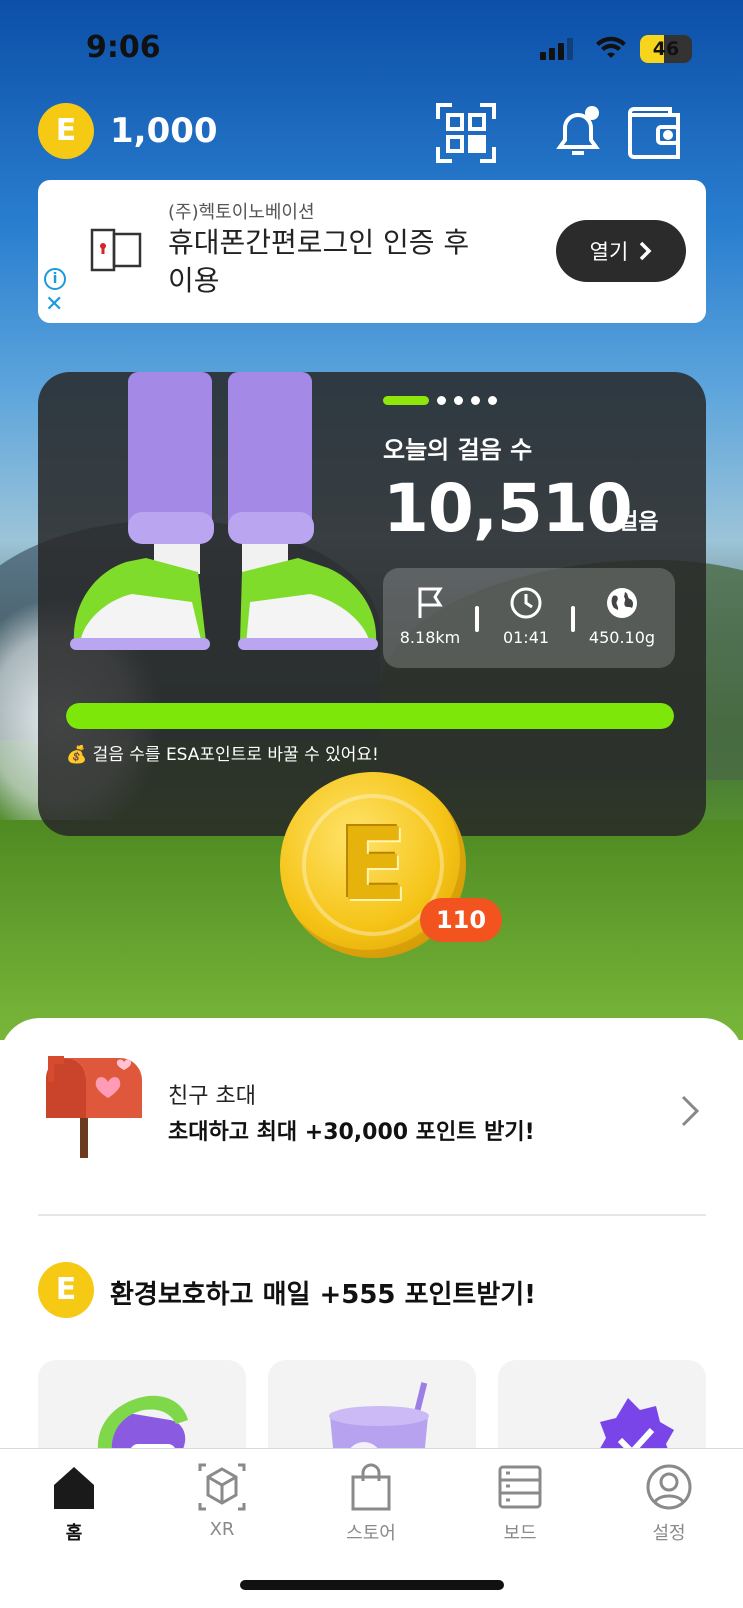 The image size is (743, 1608). I want to click on point-balance: 1,000, so click(164, 131).